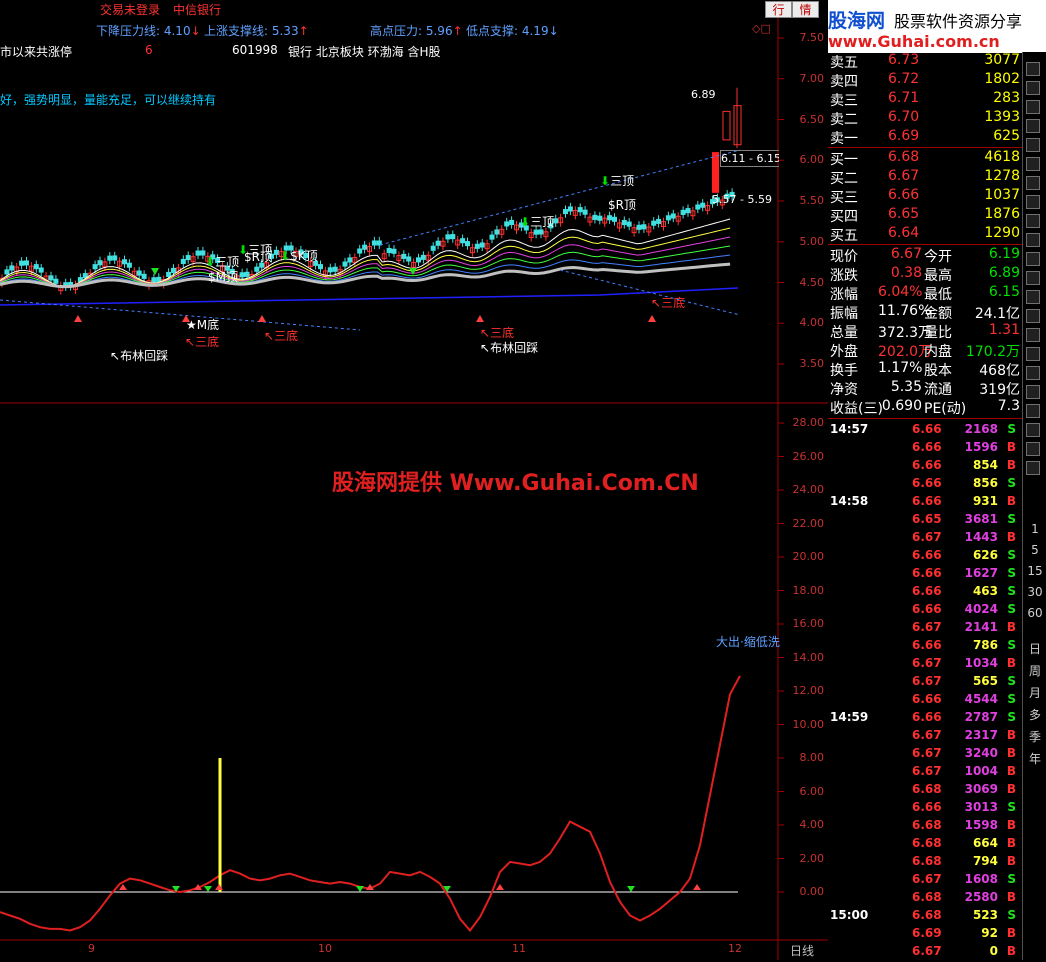 This screenshot has height=962, width=1046. What do you see at coordinates (981, 663) in the screenshot?
I see `tick-volume: 1034` at bounding box center [981, 663].